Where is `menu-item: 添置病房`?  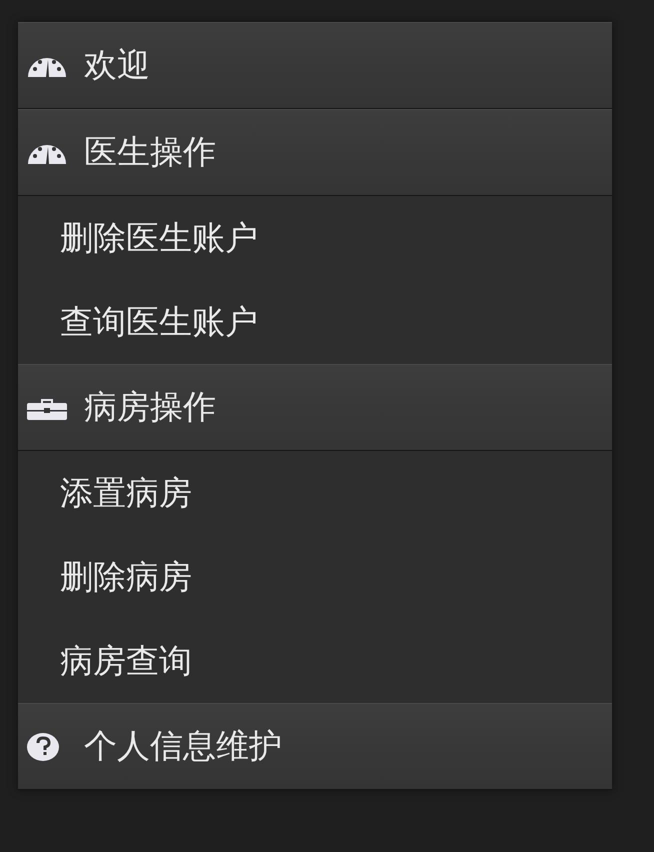
menu-item: 添置病房 is located at coordinates (315, 493).